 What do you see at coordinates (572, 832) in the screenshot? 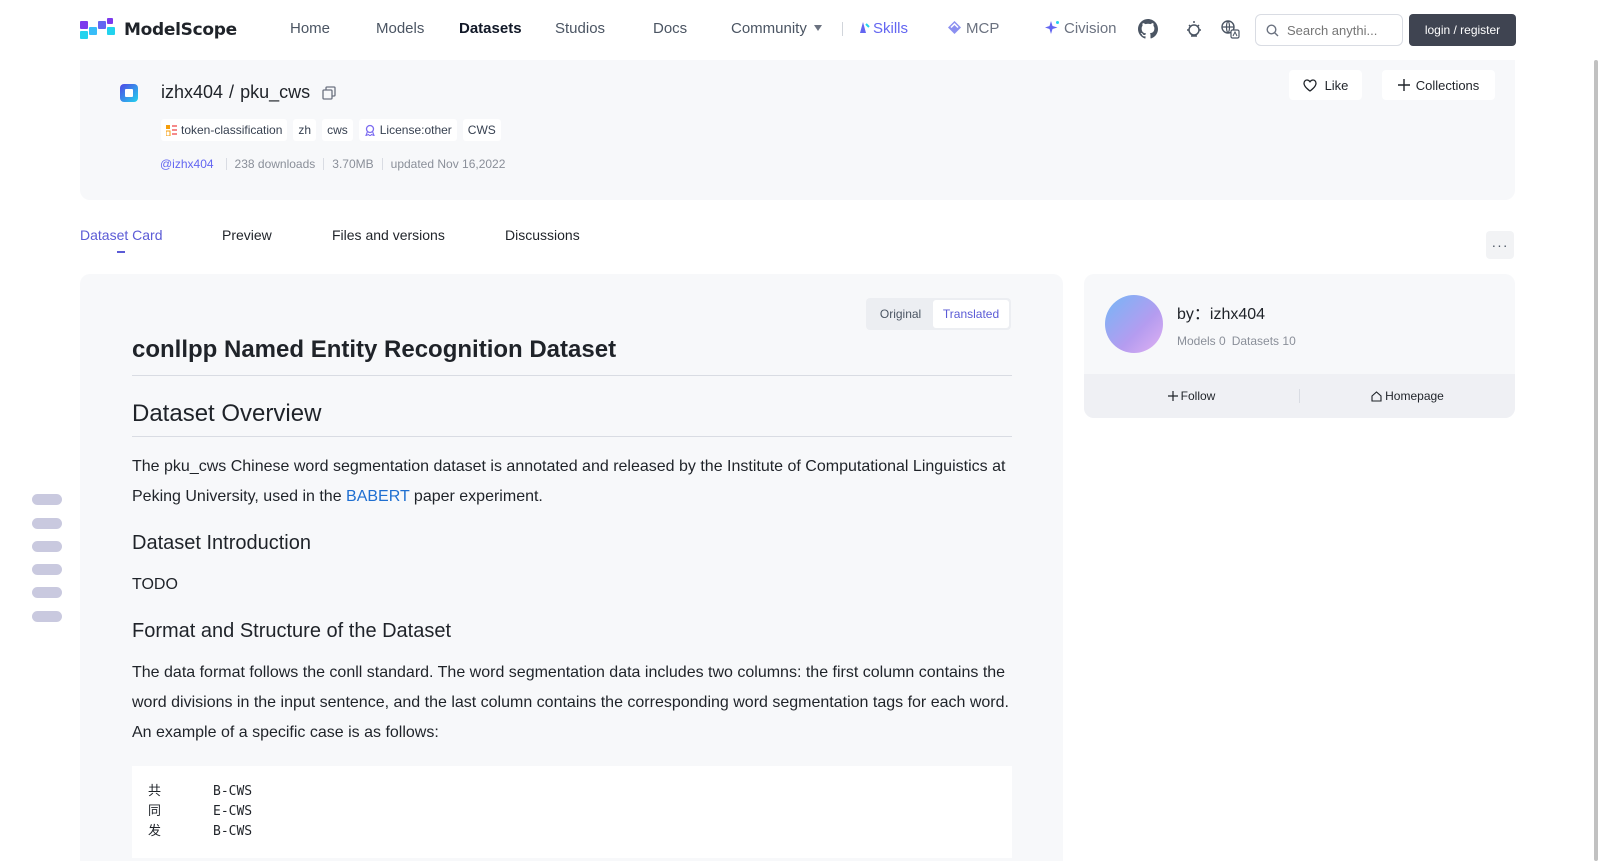
I see `code-row: 发 B-CWS` at bounding box center [572, 832].